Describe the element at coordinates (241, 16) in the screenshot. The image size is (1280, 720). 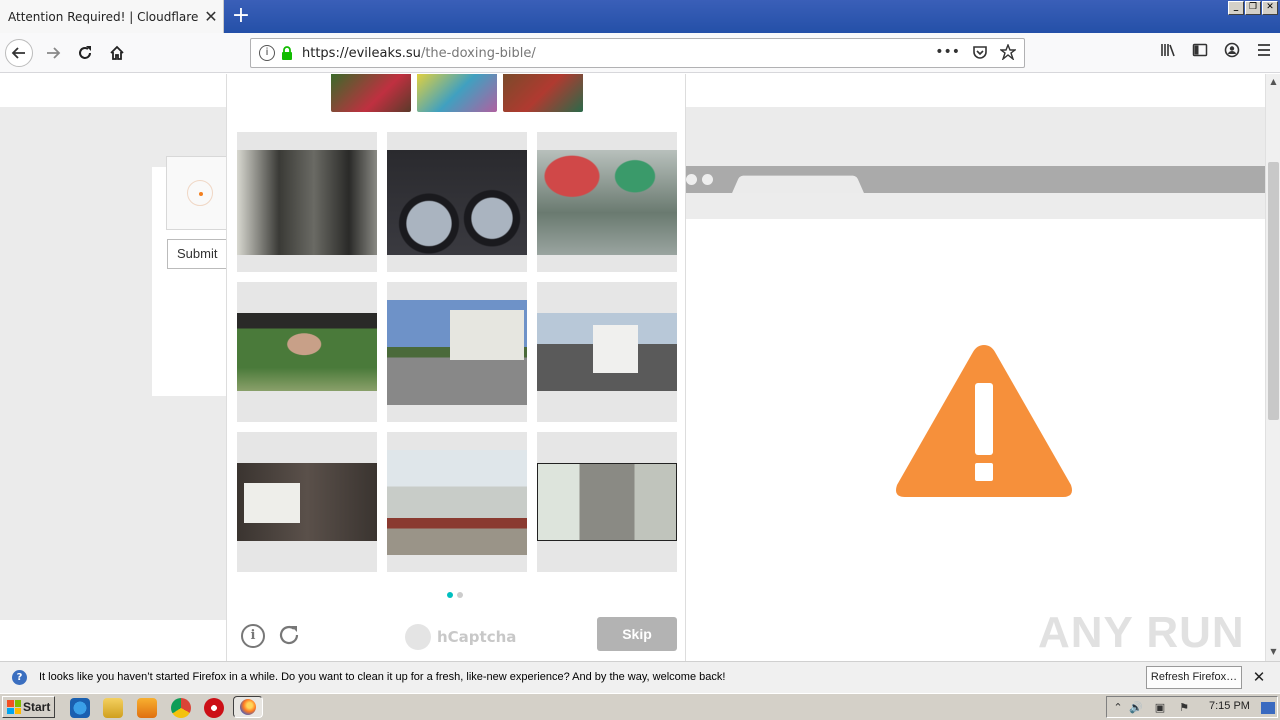
I see `new-tab-button: +` at that location.